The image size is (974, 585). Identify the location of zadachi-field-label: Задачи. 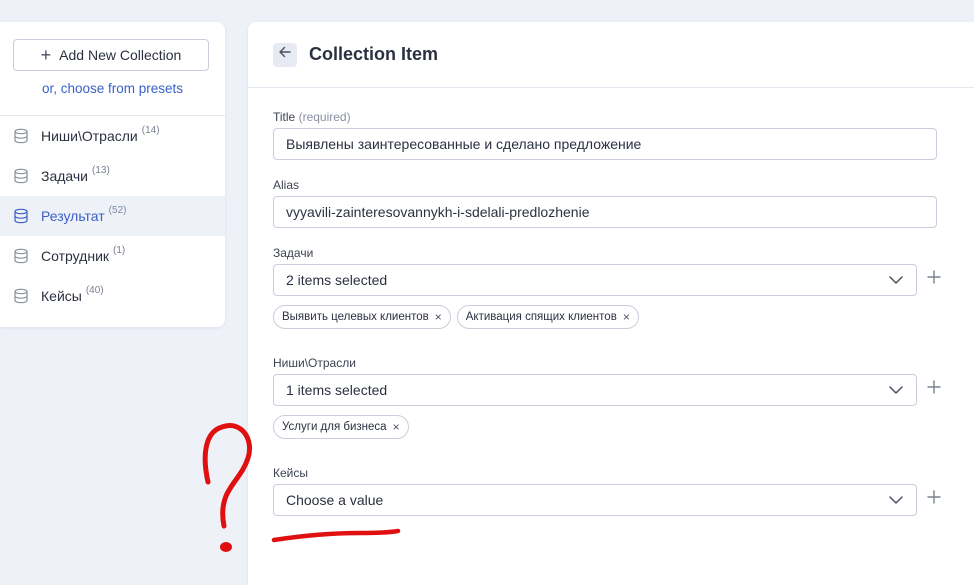
(293, 253).